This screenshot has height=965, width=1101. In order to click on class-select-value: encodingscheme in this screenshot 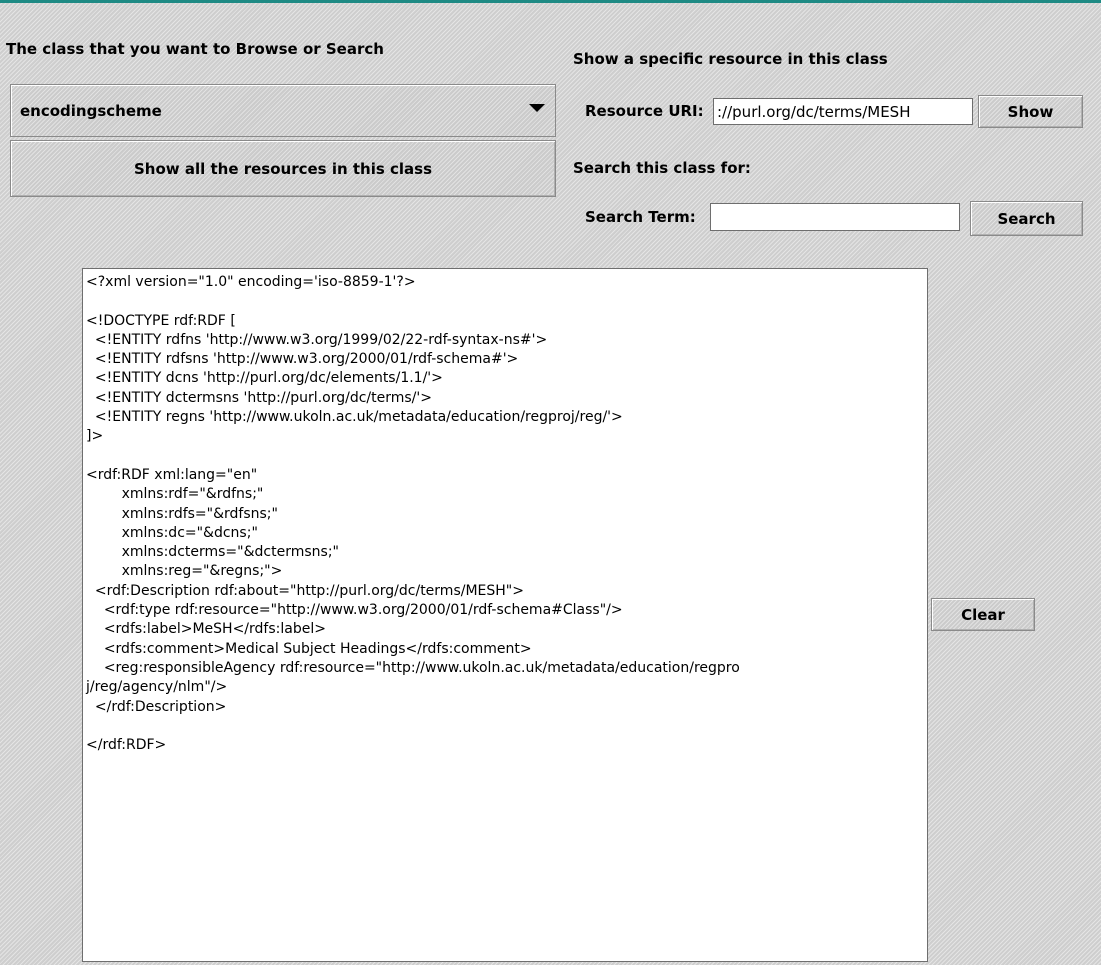, I will do `click(91, 110)`.